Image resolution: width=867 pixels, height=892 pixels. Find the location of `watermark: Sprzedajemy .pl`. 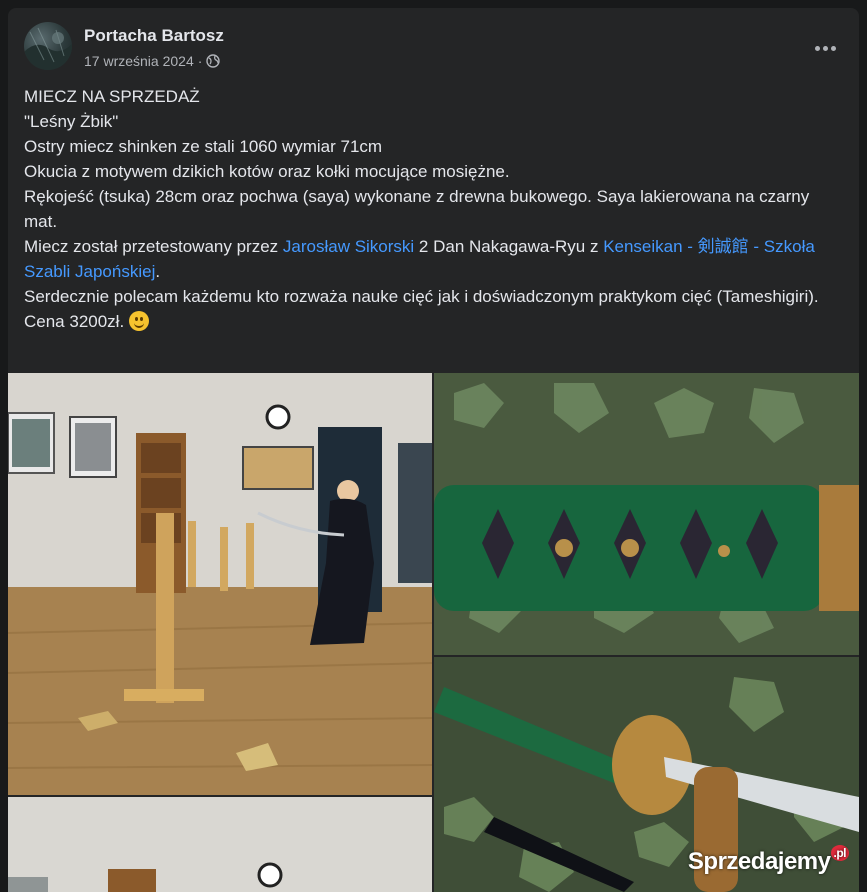

watermark: Sprzedajemy .pl is located at coordinates (768, 860).